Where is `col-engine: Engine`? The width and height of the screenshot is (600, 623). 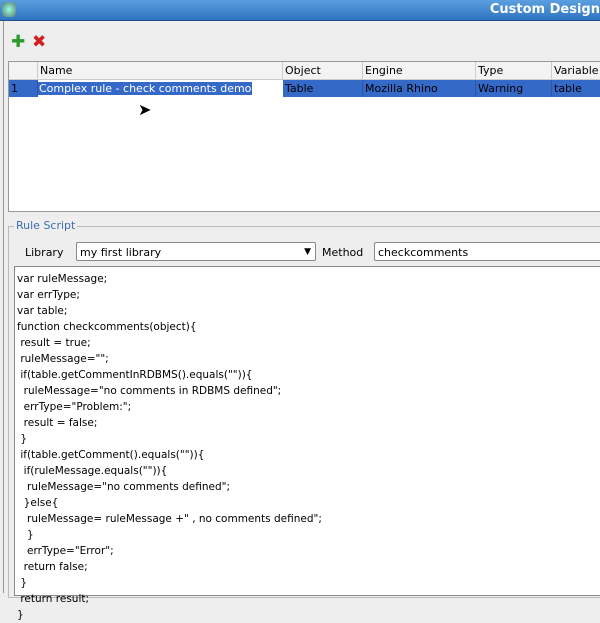
col-engine: Engine is located at coordinates (419, 70).